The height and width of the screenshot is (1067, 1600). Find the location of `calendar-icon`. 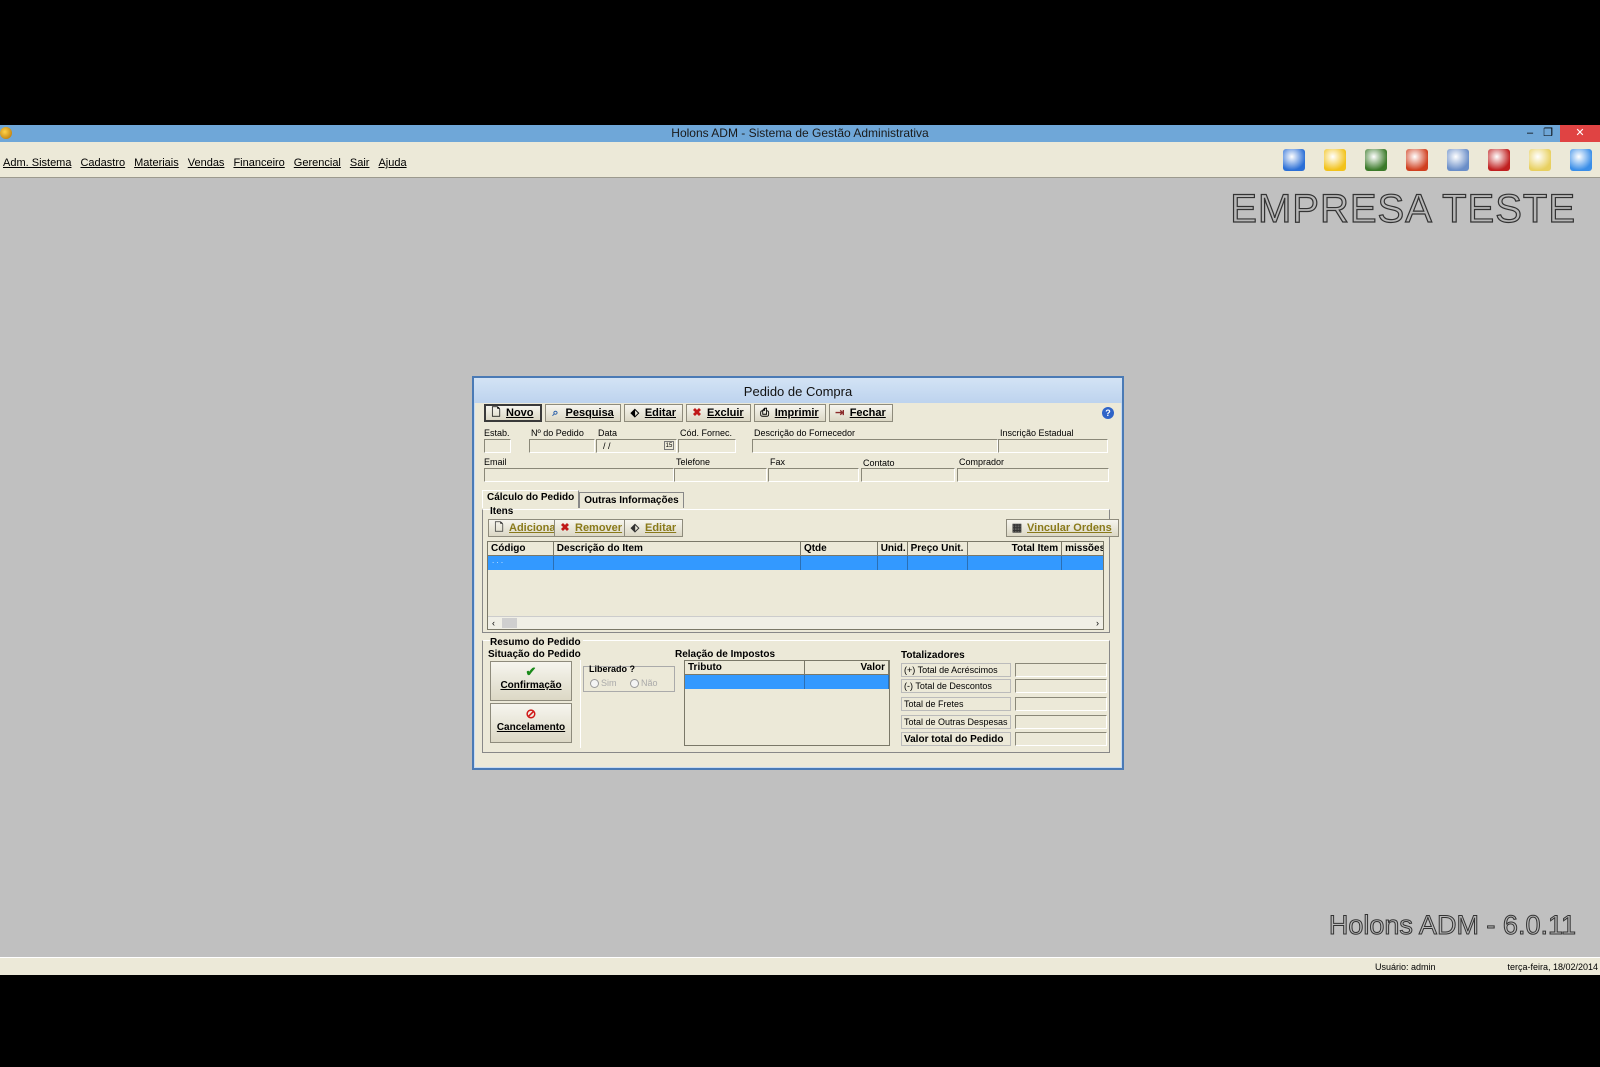

calendar-icon is located at coordinates (1499, 160).